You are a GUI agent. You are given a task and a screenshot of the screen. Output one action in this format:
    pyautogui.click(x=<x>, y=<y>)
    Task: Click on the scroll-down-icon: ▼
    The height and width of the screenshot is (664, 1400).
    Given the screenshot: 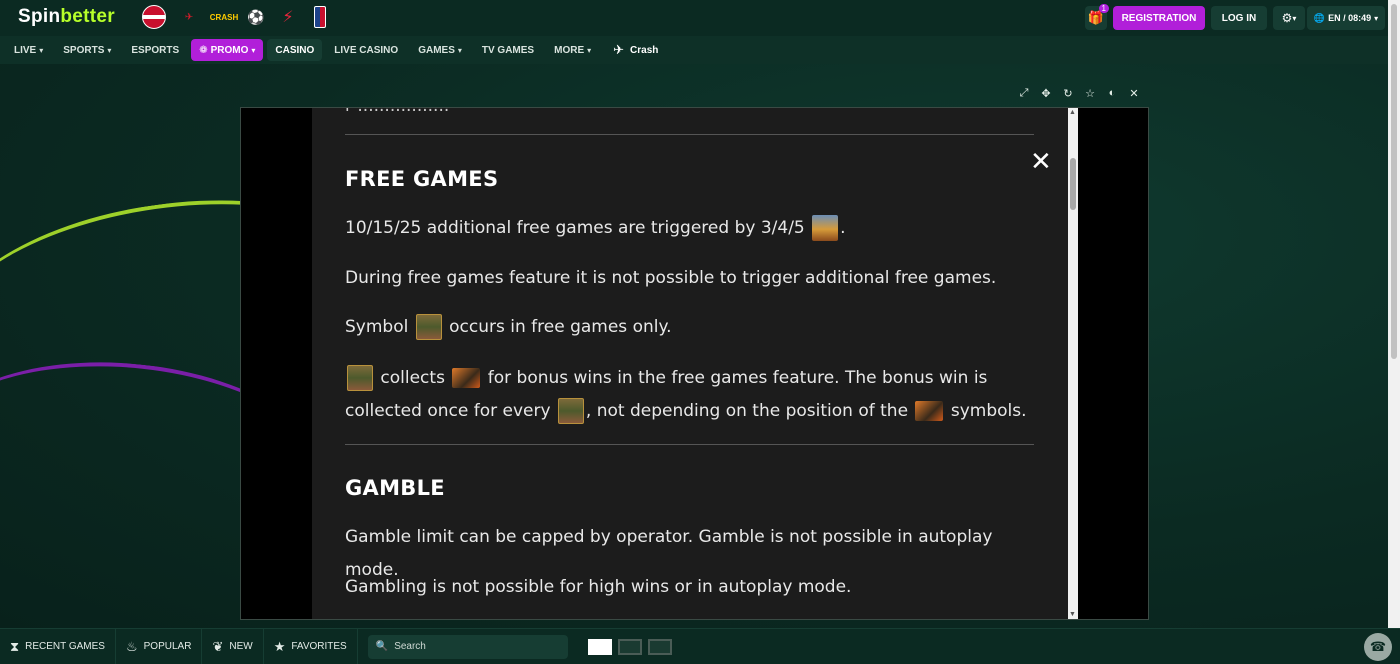 What is the action you would take?
    pyautogui.click(x=1072, y=614)
    